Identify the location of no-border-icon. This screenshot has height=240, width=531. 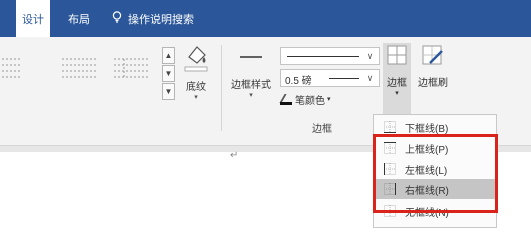
(390, 211).